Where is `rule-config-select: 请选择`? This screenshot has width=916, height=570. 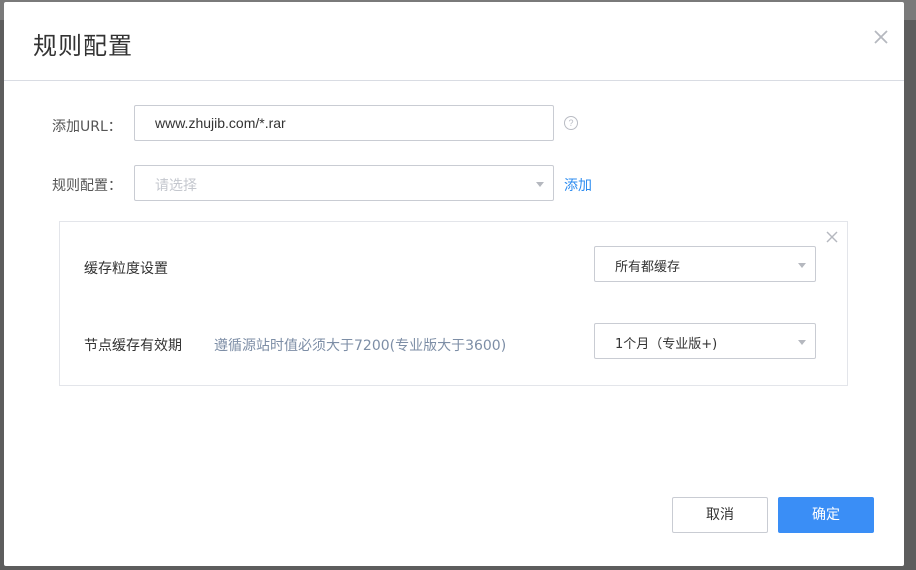
rule-config-select: 请选择 is located at coordinates (344, 183).